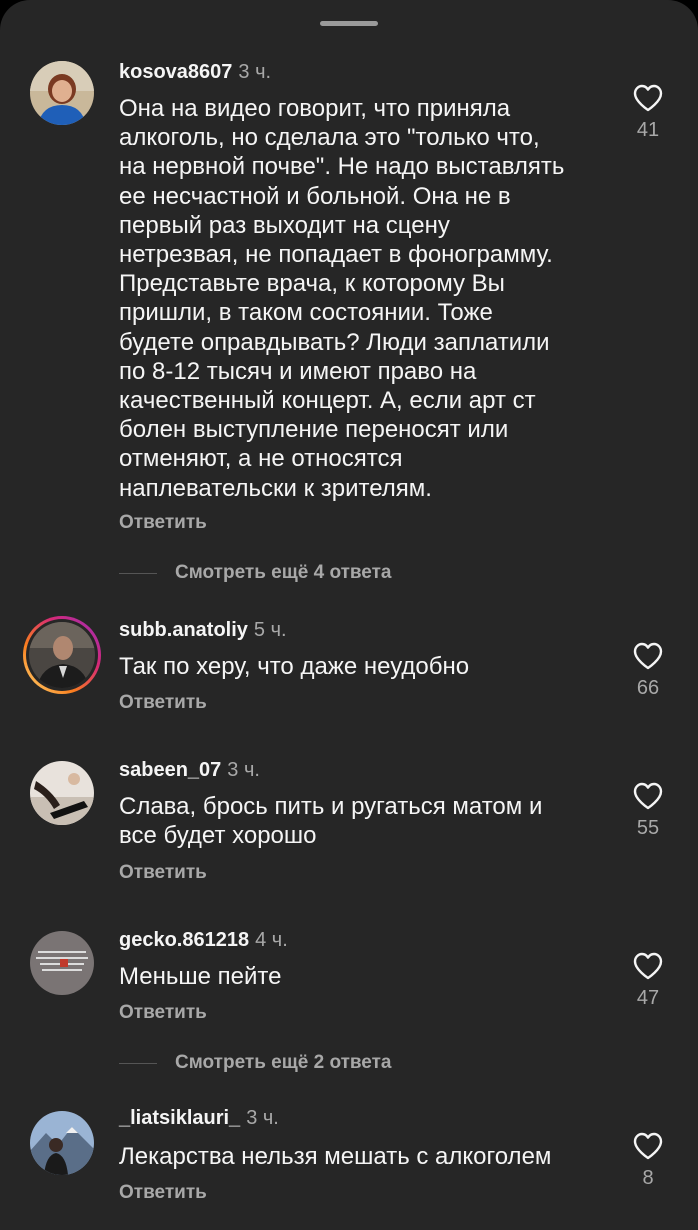 Image resolution: width=698 pixels, height=1230 pixels. I want to click on comment-username: subb.anatoliy, so click(183, 630).